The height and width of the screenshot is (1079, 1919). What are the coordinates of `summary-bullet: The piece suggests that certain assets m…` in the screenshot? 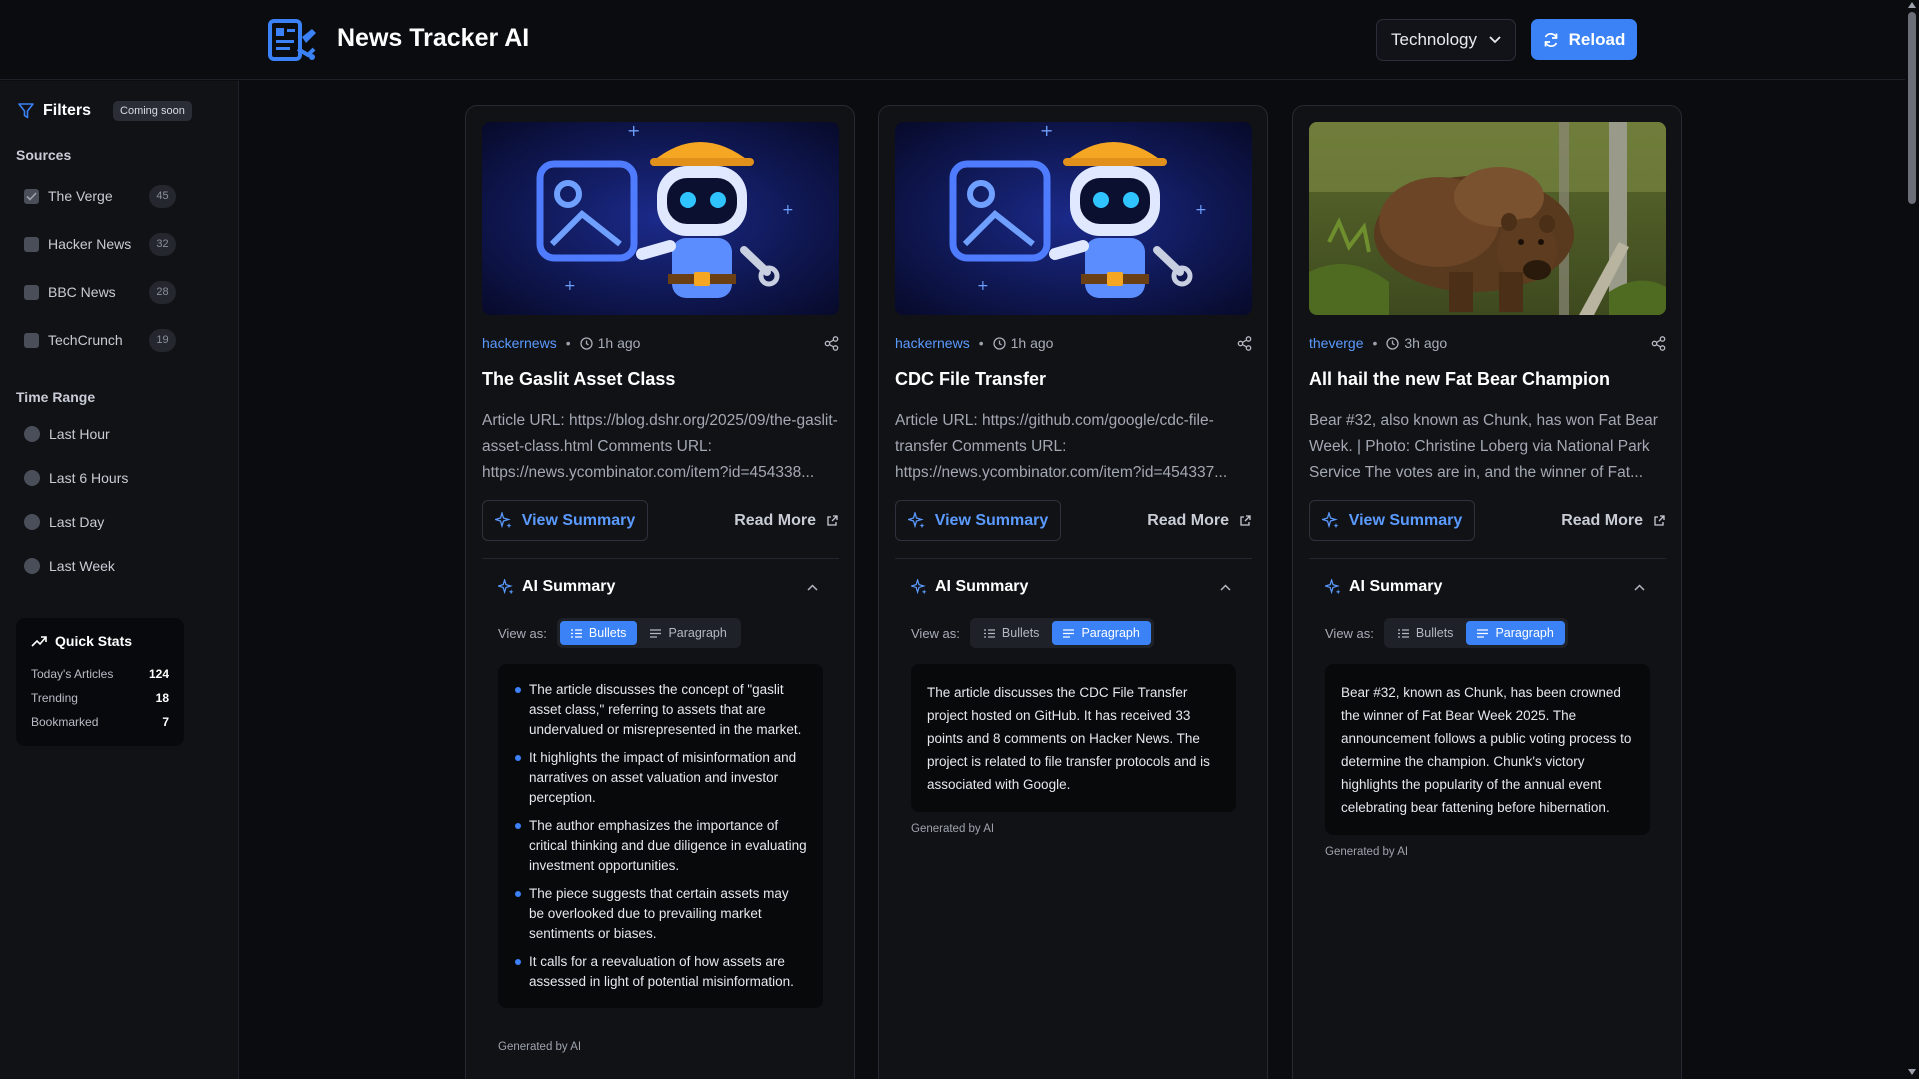 It's located at (660, 914).